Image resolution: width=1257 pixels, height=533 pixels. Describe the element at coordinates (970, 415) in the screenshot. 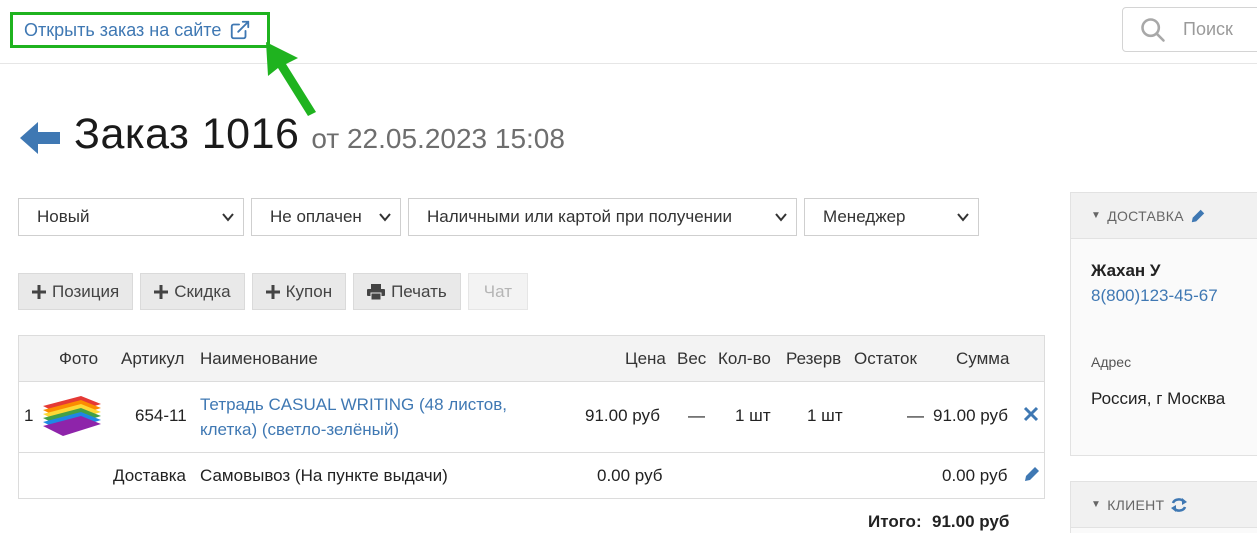

I see `row-sum: 91.00 руб` at that location.